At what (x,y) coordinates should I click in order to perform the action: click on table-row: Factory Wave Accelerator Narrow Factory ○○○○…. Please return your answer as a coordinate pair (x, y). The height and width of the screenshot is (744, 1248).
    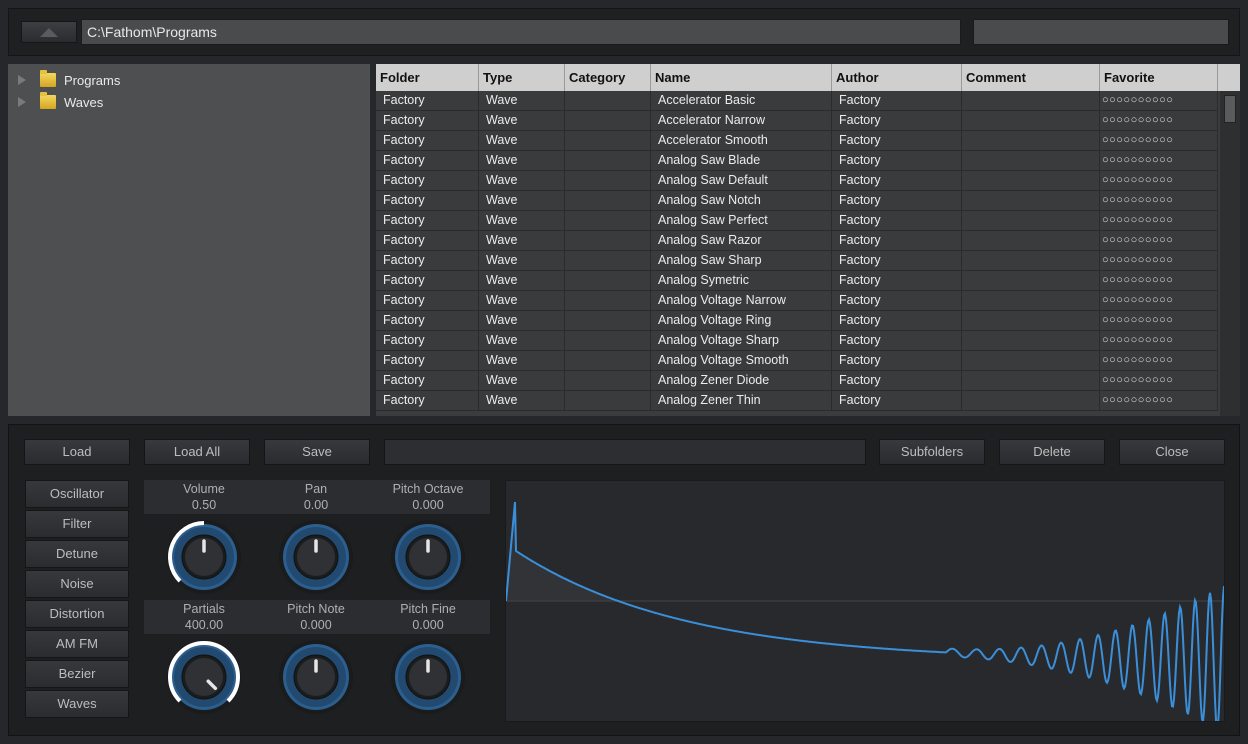
    Looking at the image, I should click on (798, 121).